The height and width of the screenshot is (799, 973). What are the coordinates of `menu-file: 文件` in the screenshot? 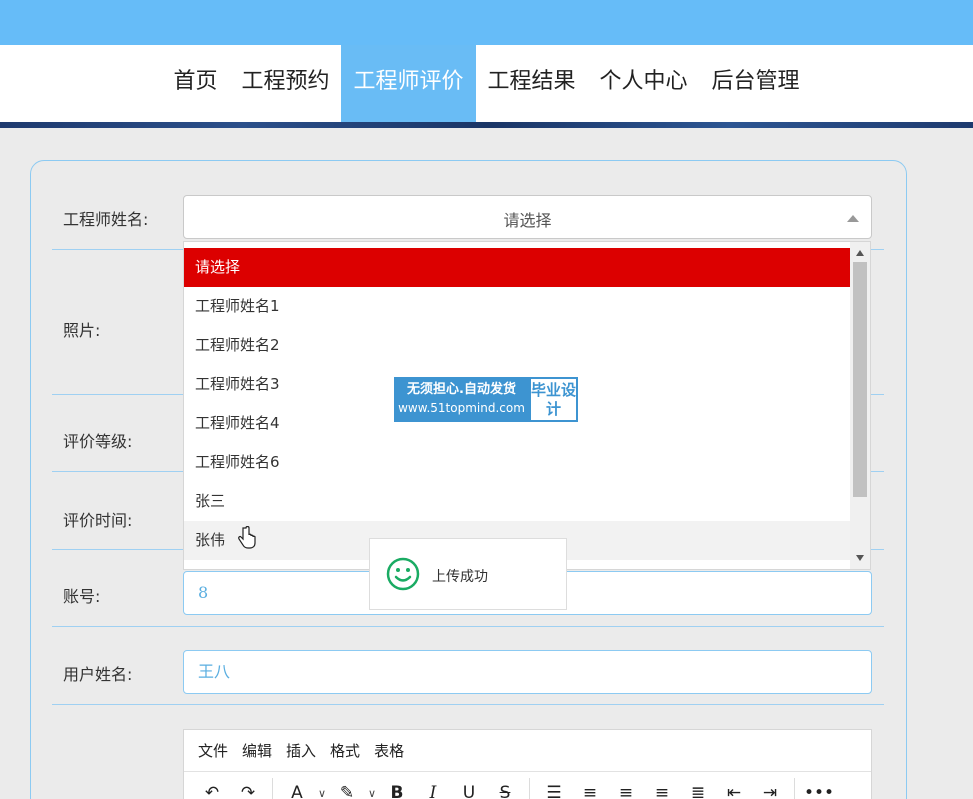 It's located at (213, 750).